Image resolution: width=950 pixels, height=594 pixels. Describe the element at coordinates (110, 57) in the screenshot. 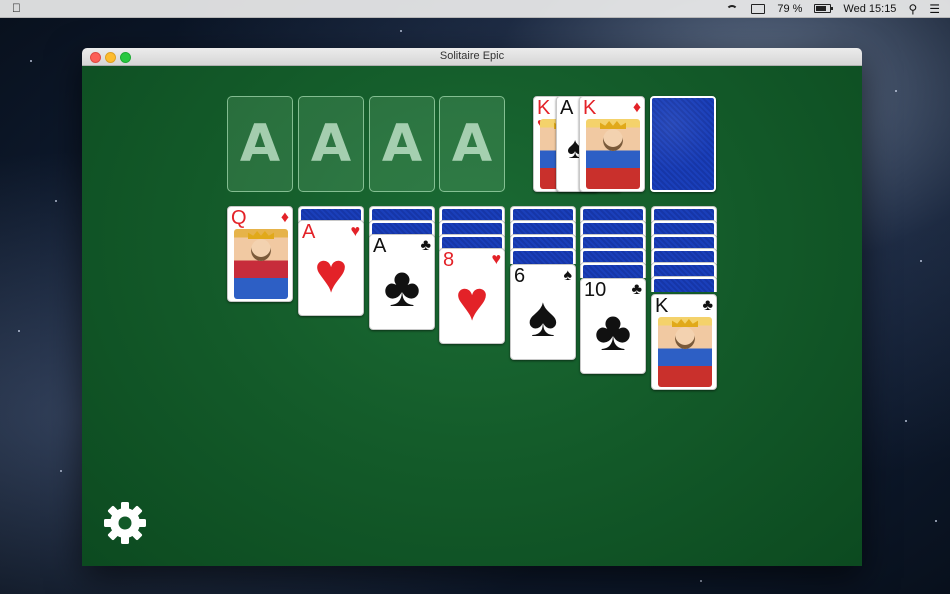

I see `minimize-window-button` at that location.